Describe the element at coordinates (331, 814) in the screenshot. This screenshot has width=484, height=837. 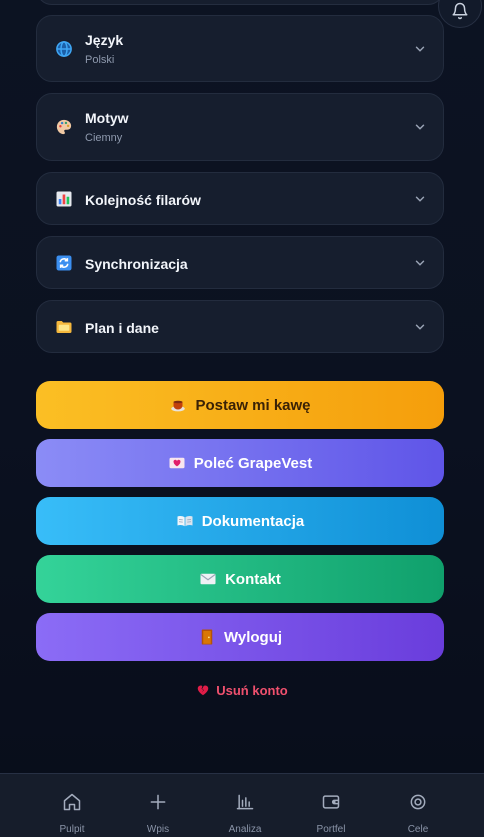
I see `nav-portfolio: Portfel` at that location.